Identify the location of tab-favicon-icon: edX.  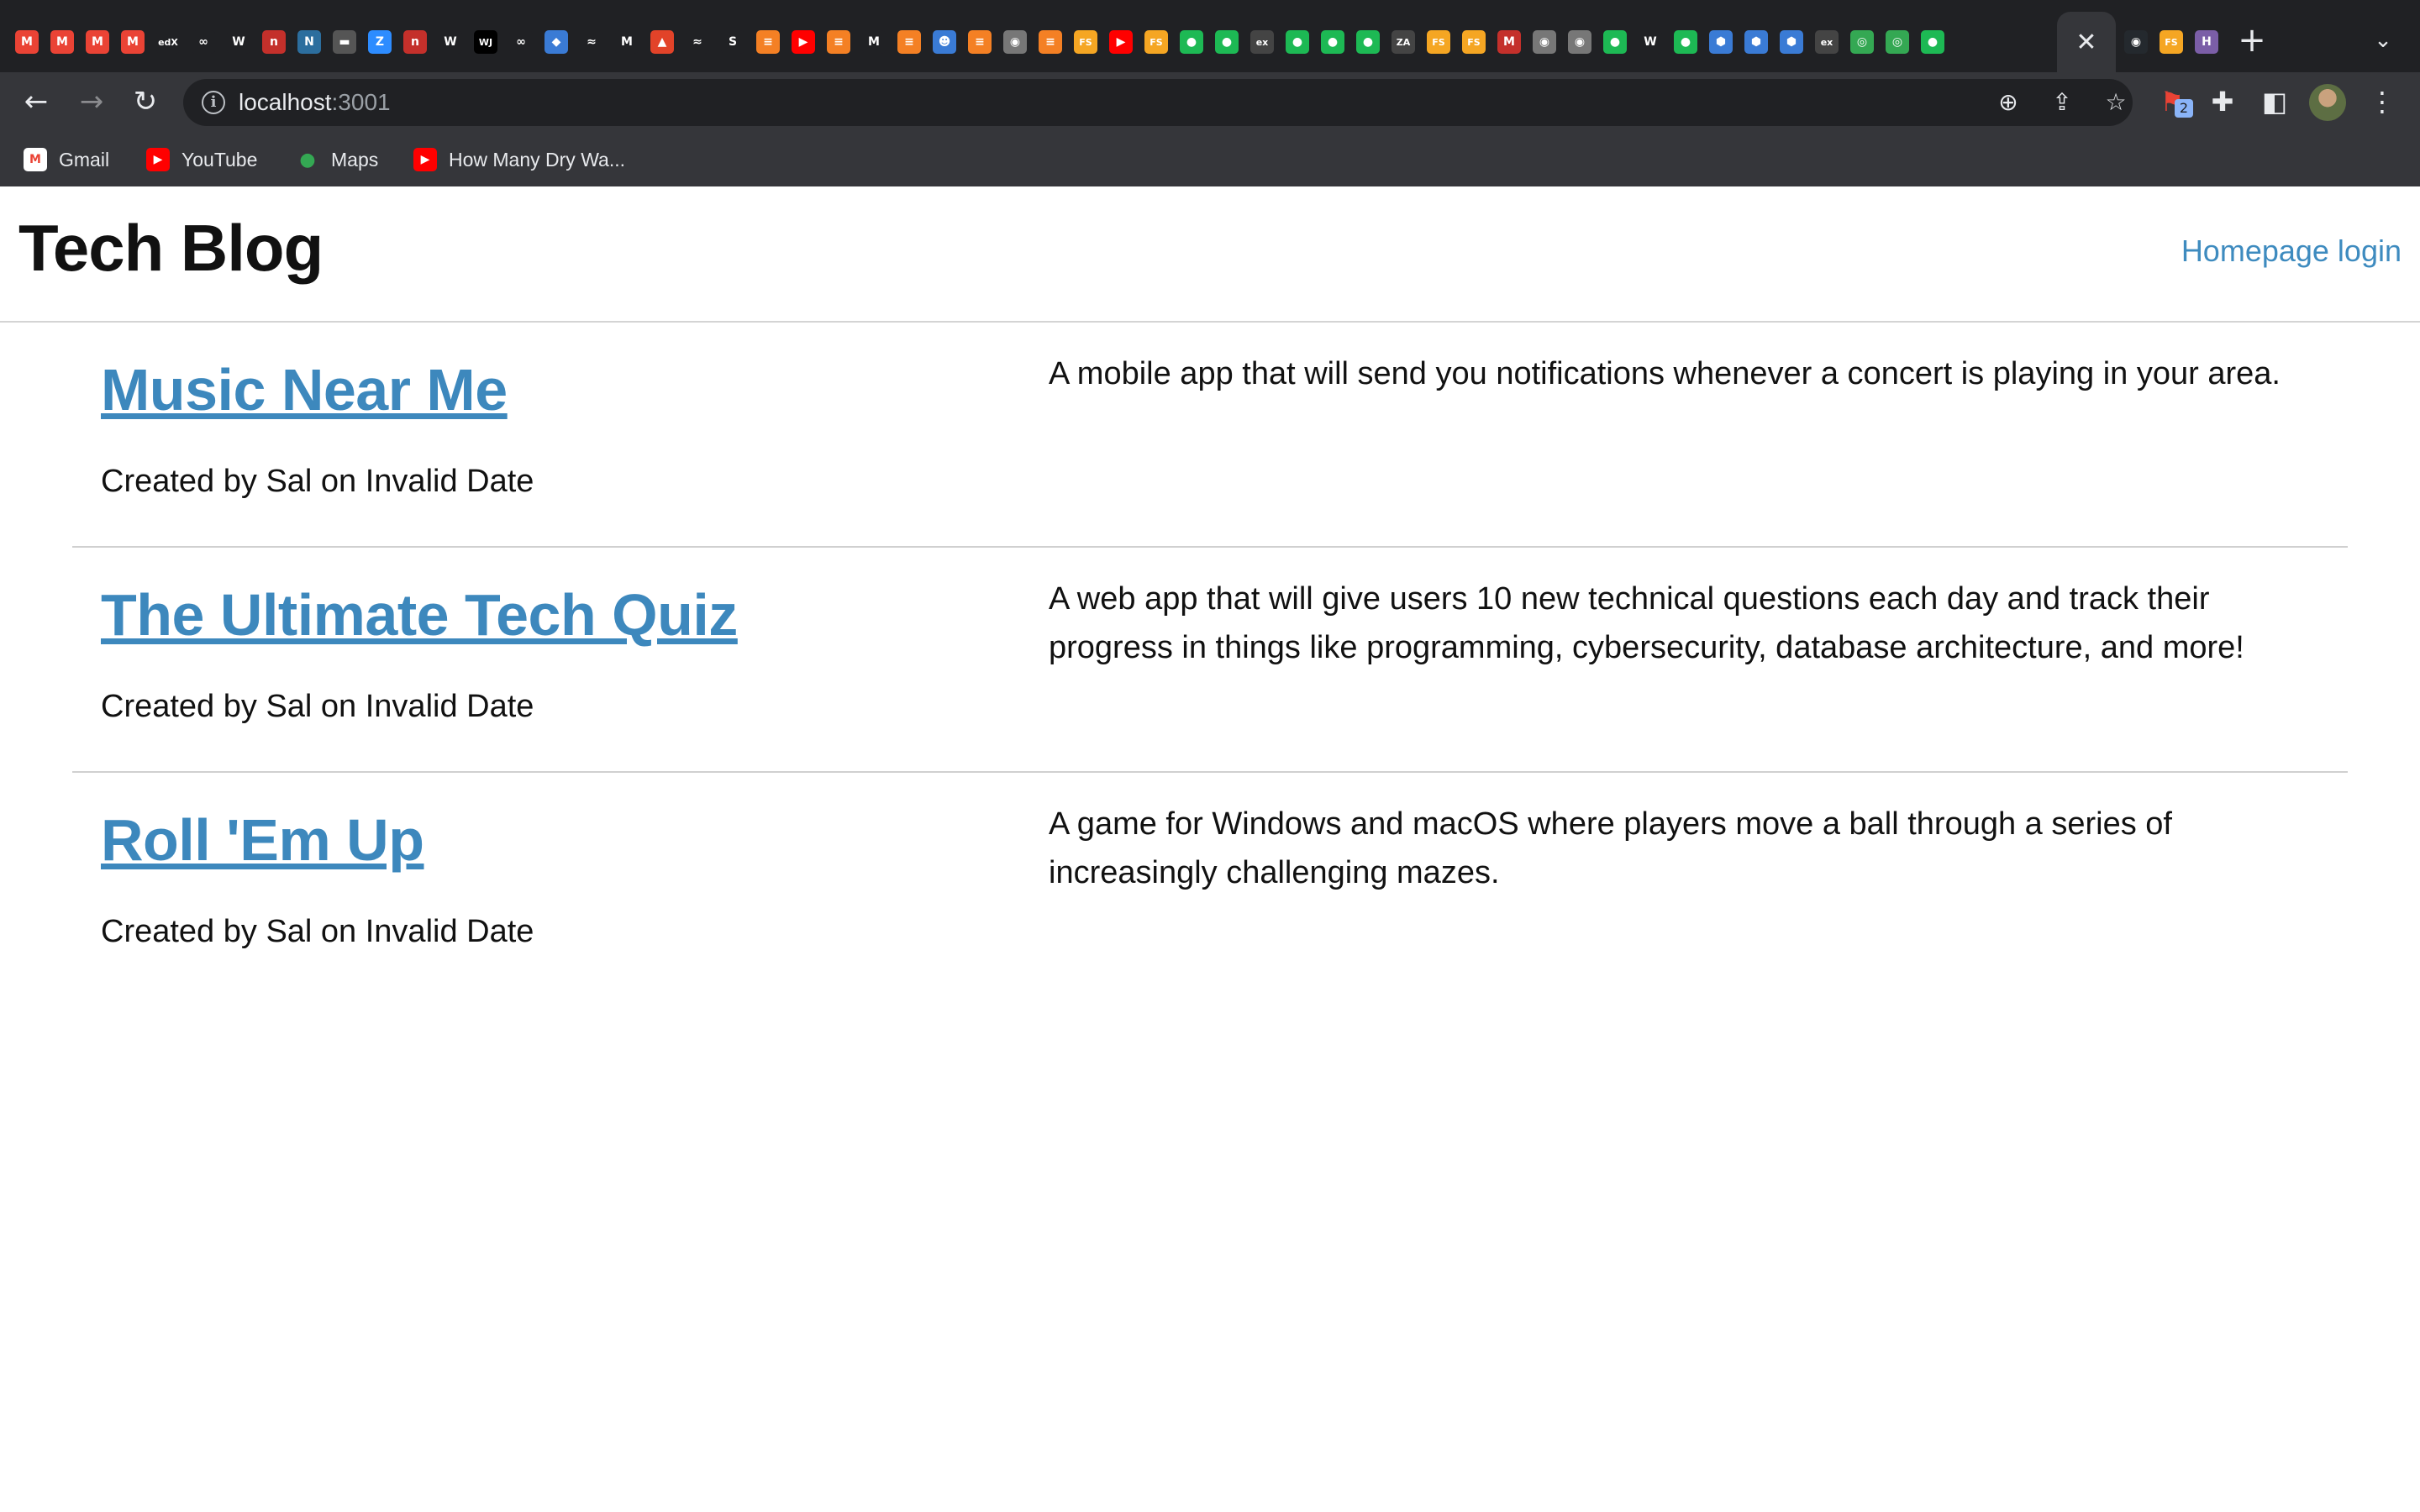
(168, 42).